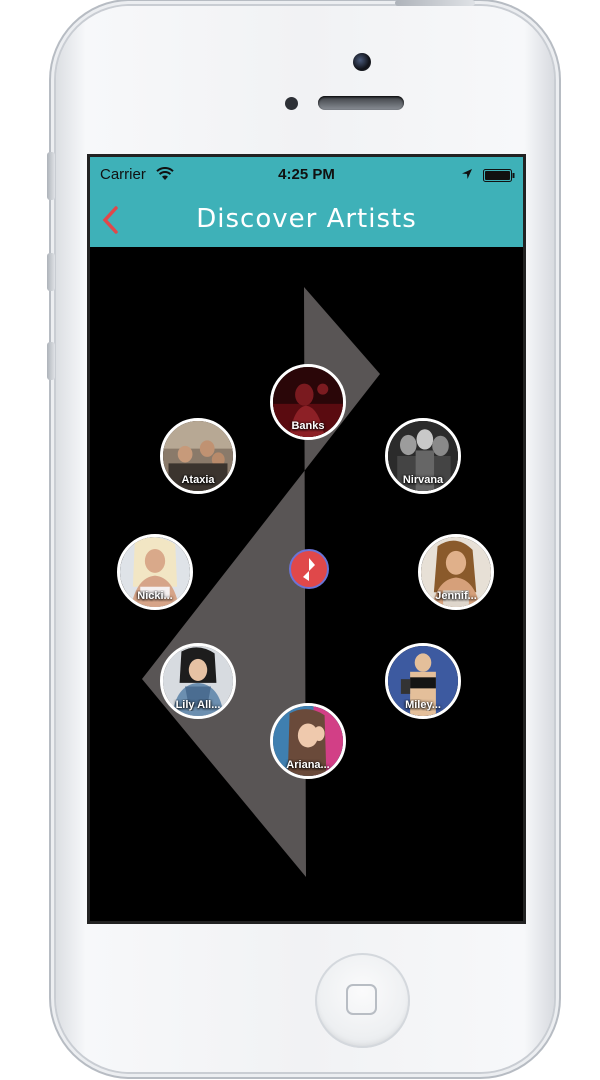  I want to click on page-title: Discover Artists, so click(306, 219).